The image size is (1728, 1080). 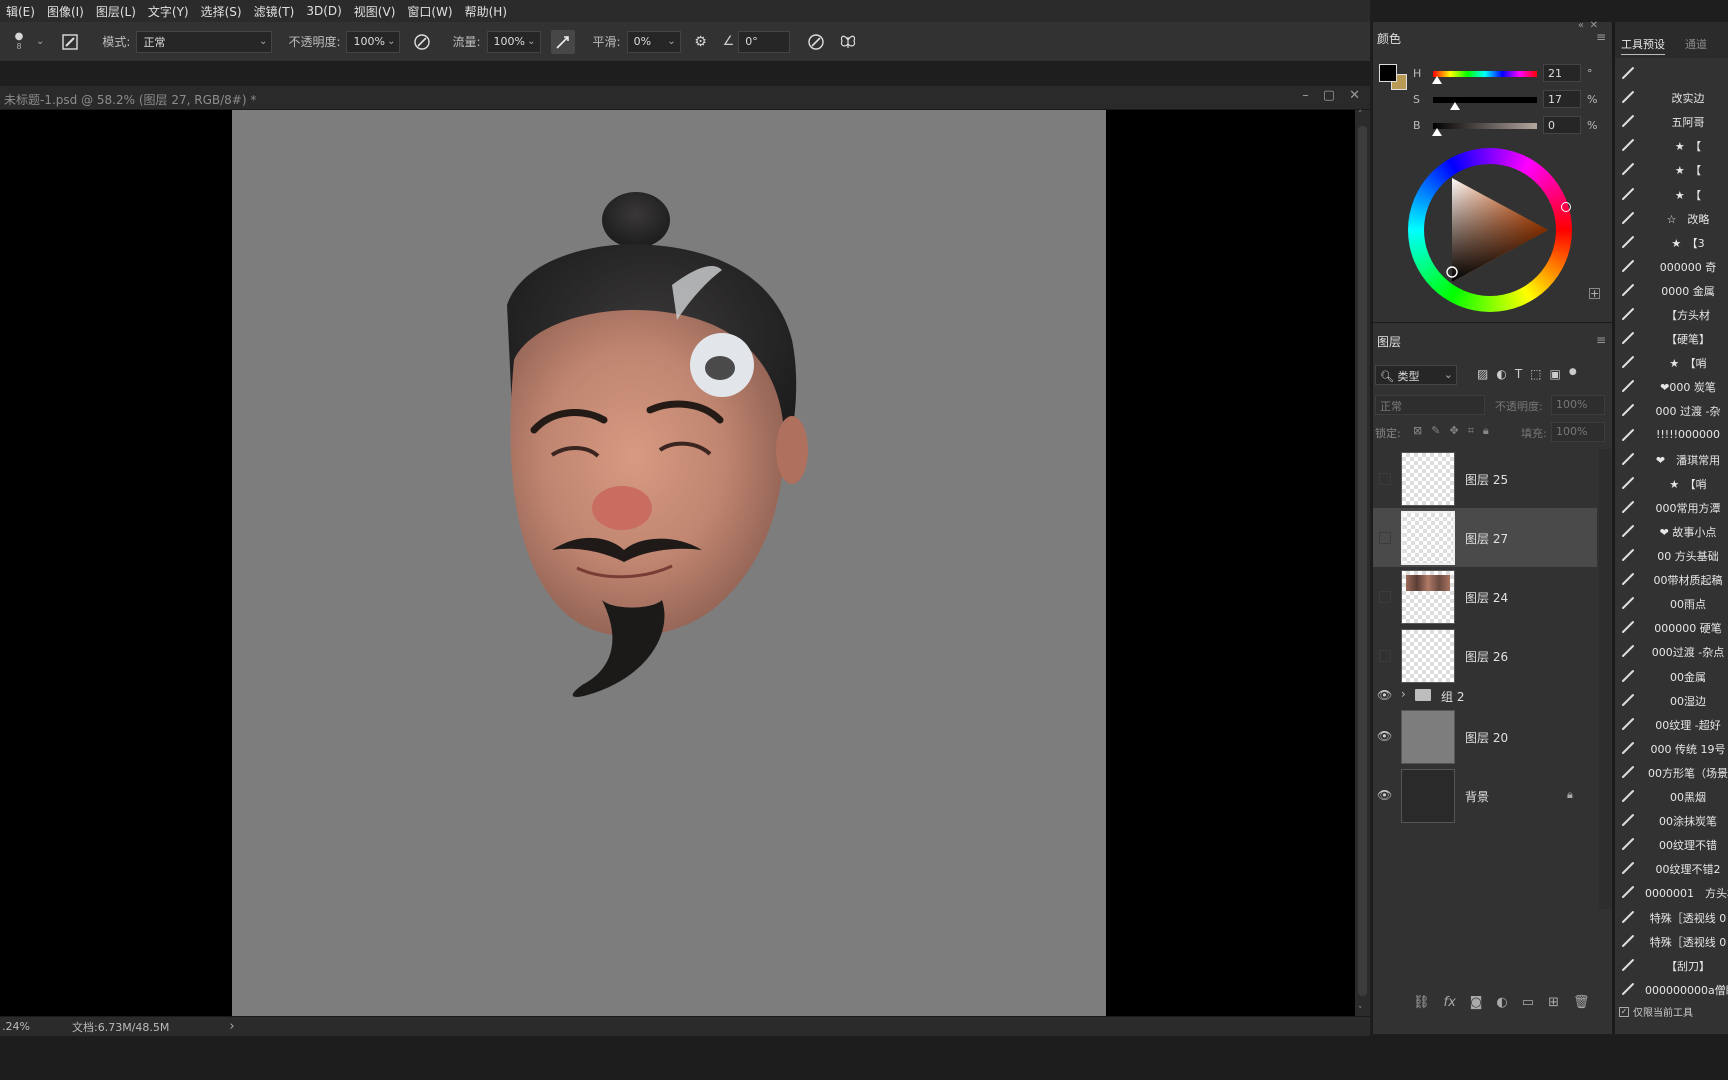 What do you see at coordinates (1671, 243) in the screenshot?
I see `preset-item: ★ 【3` at bounding box center [1671, 243].